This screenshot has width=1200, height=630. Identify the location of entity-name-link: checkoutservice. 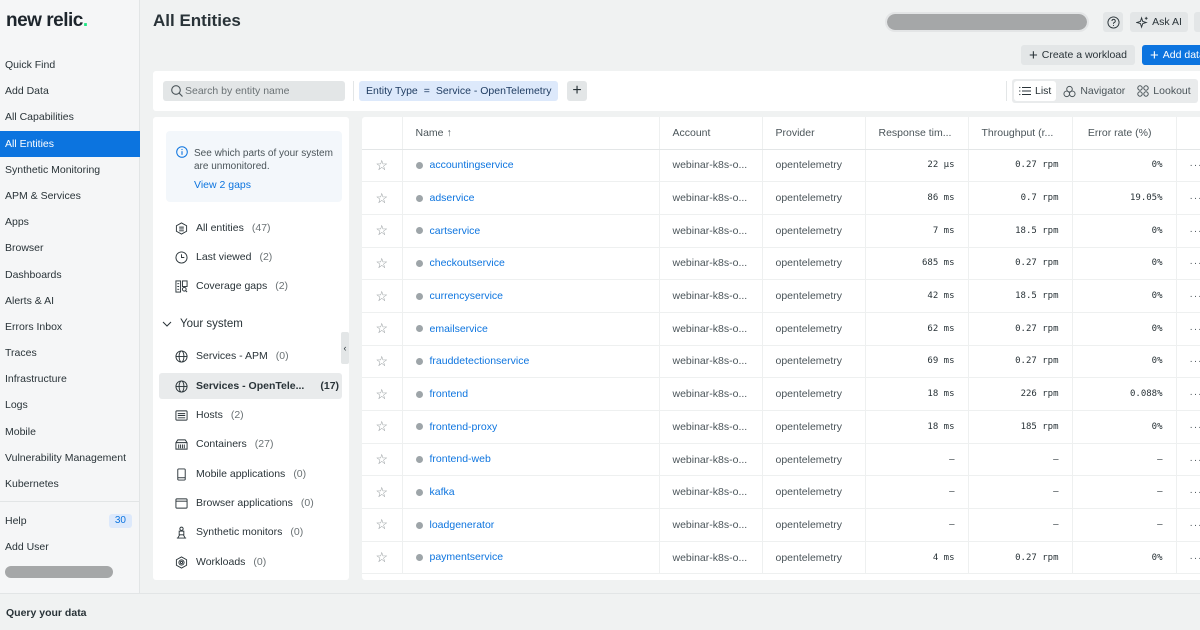
(467, 264).